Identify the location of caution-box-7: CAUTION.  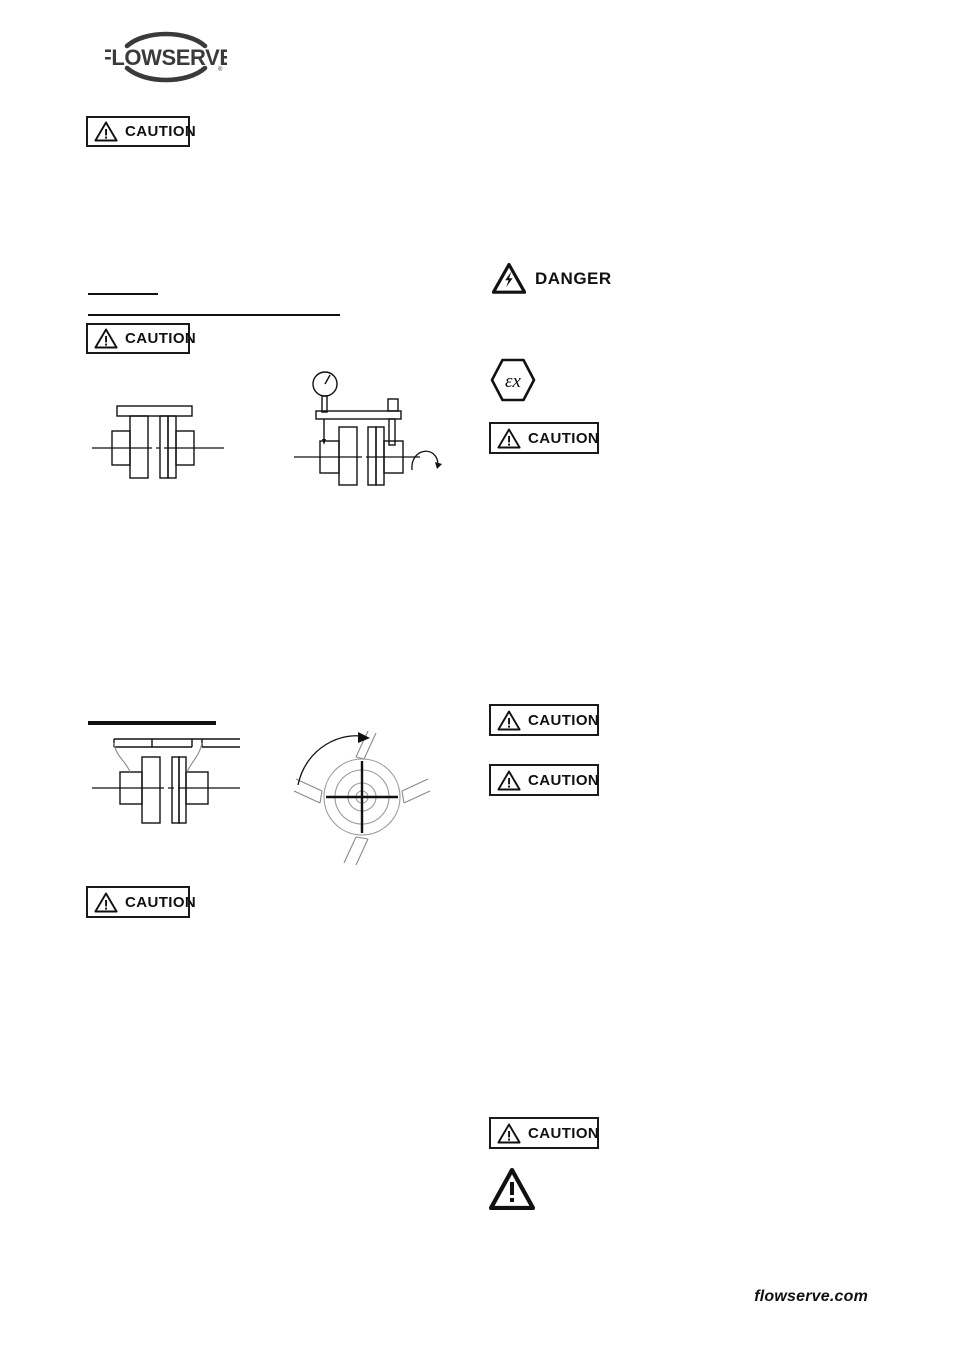
(544, 1133).